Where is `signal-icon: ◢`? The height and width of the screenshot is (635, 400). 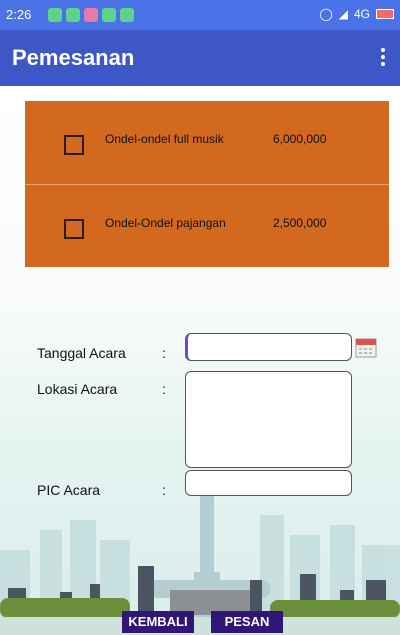 signal-icon: ◢ is located at coordinates (343, 14).